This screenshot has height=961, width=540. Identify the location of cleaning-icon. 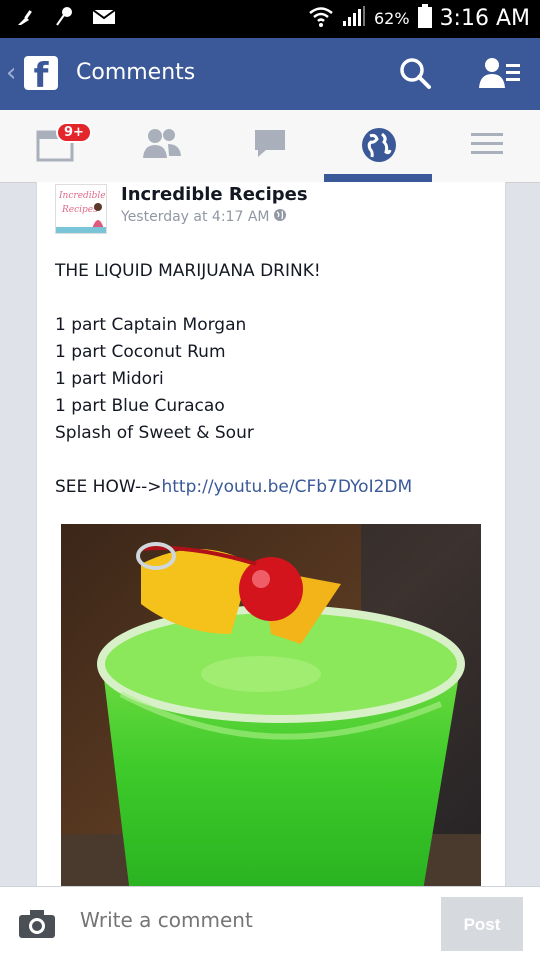
(26, 19).